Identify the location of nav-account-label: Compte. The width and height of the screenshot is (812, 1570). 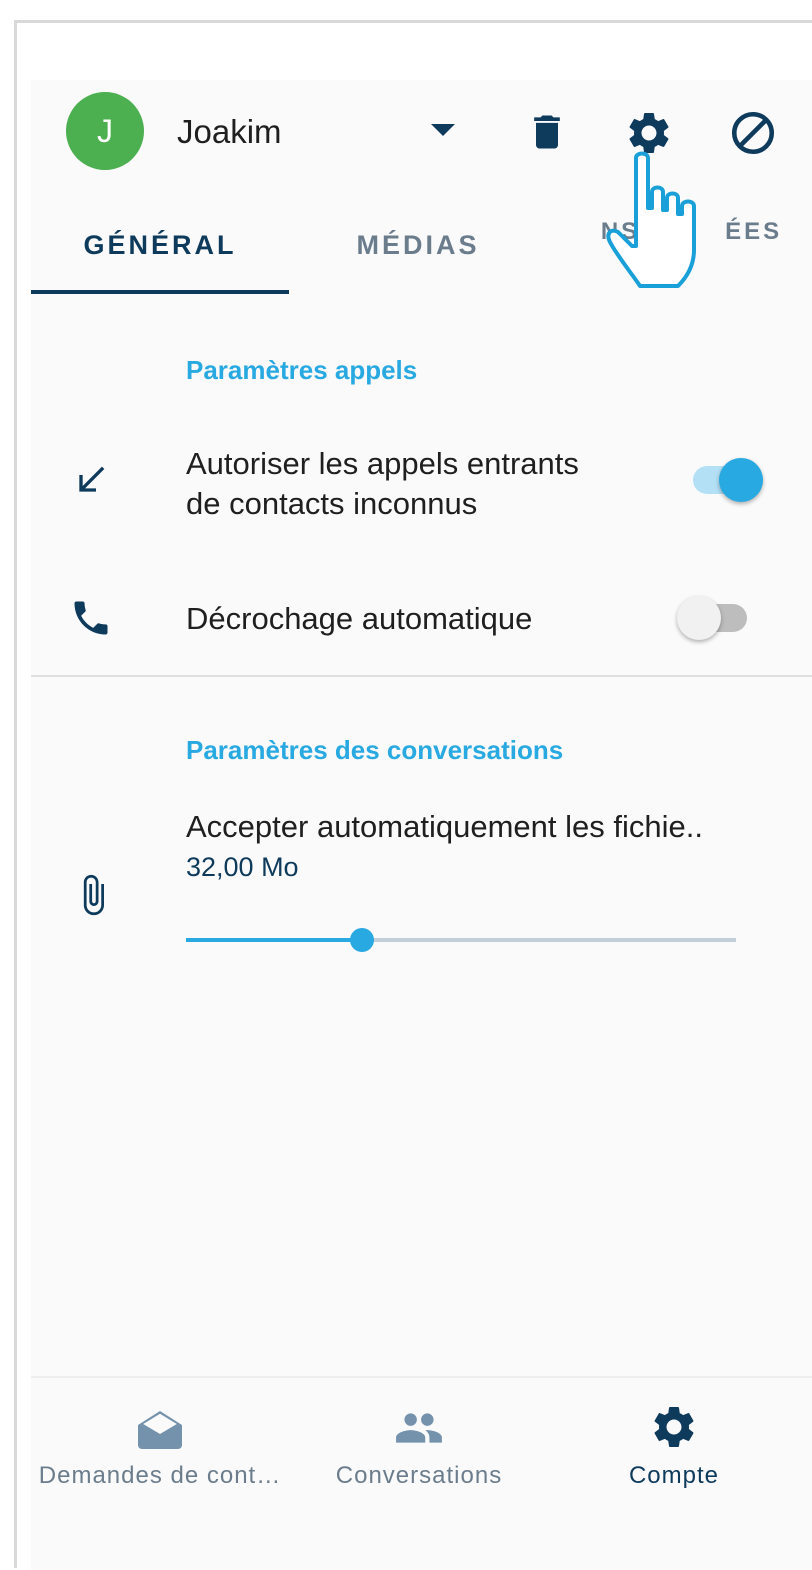
(674, 1475).